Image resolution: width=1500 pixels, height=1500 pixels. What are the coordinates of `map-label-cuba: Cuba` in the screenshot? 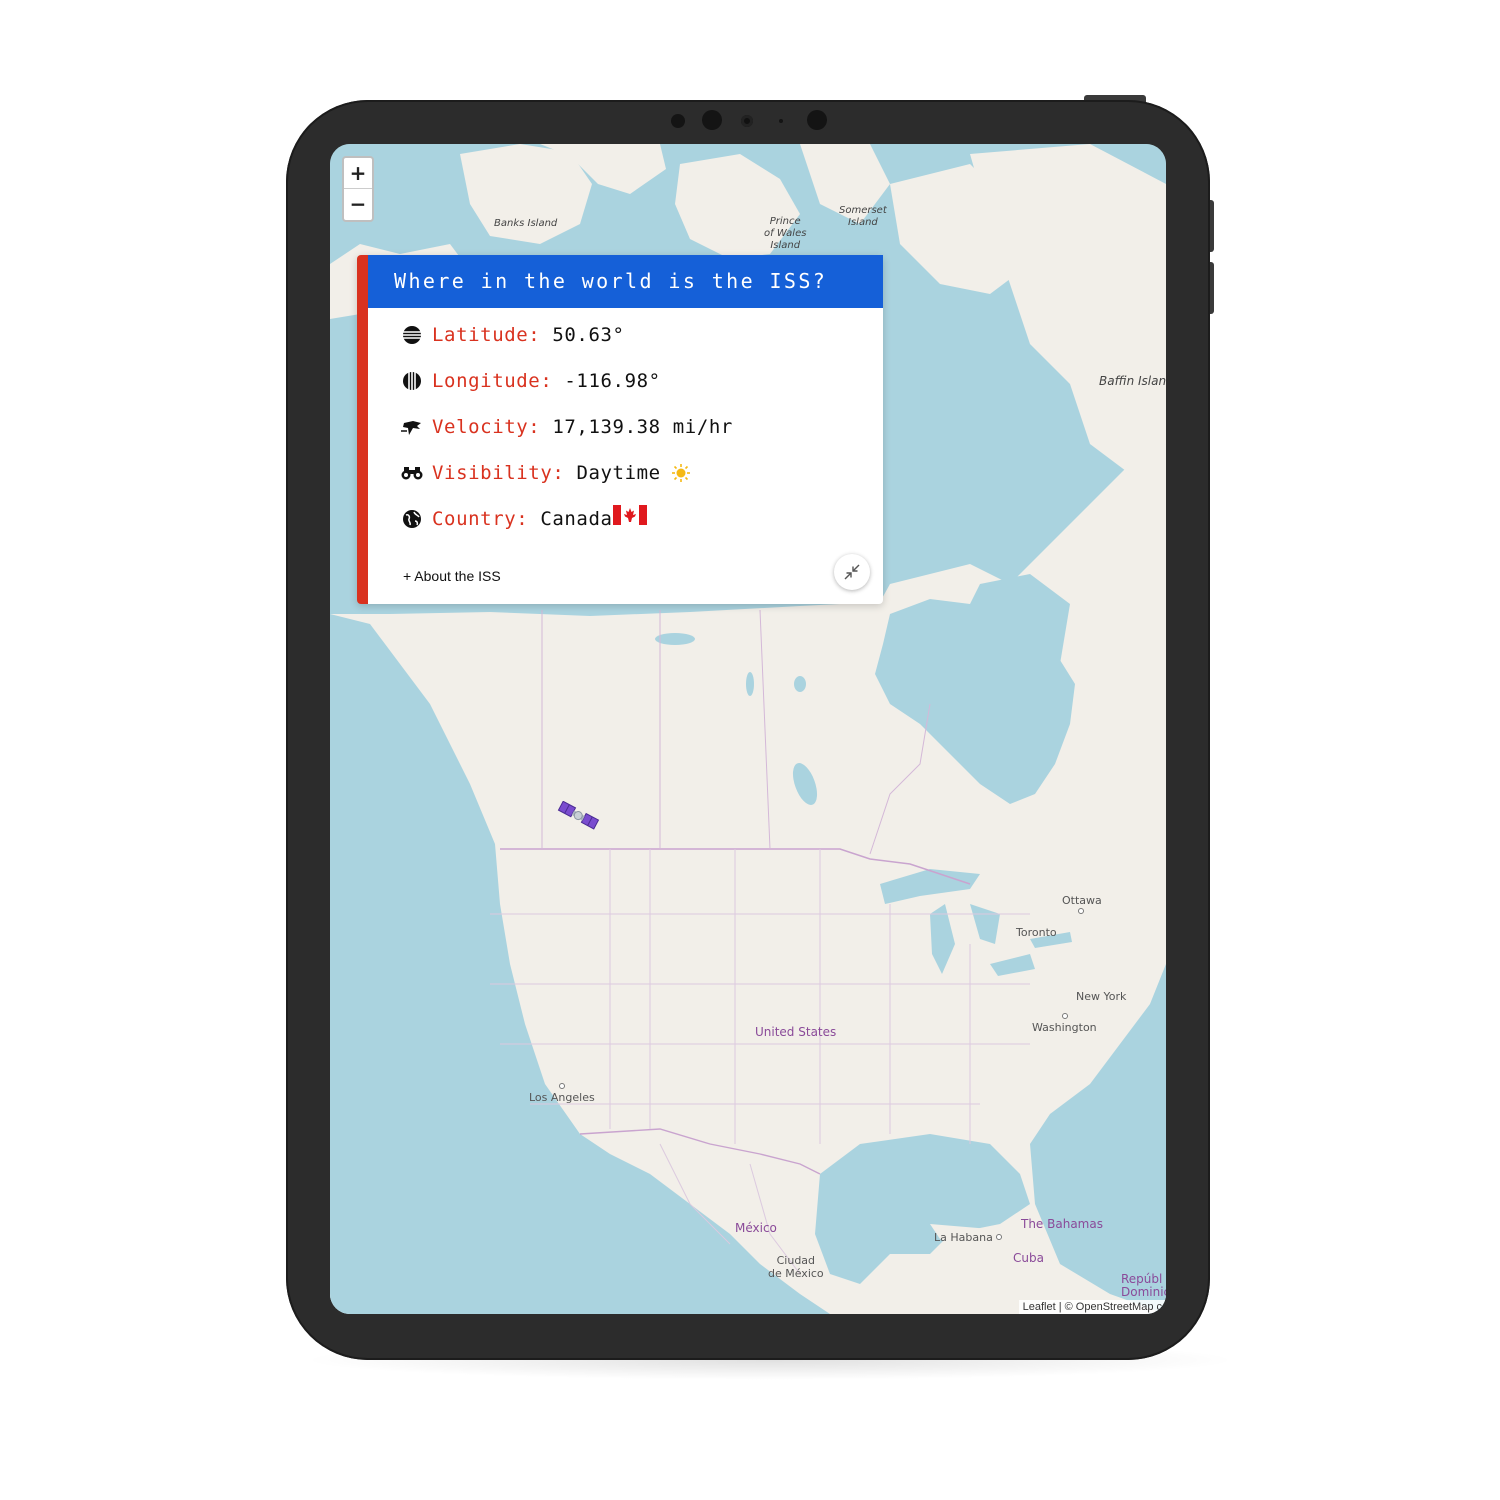 It's located at (1028, 1258).